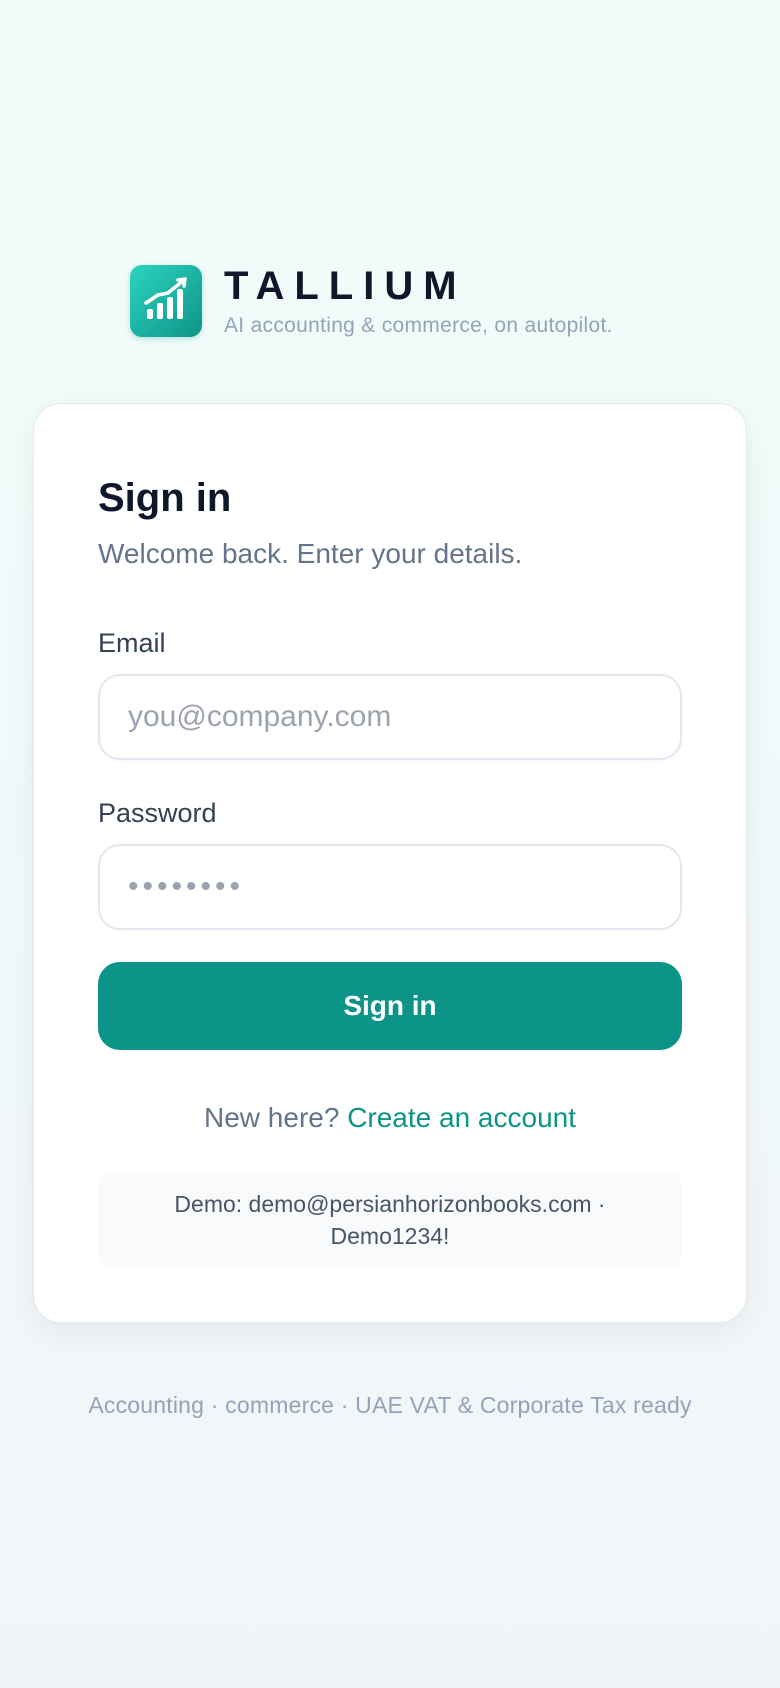 This screenshot has width=780, height=1688. I want to click on trending-up-bars-icon, so click(166, 301).